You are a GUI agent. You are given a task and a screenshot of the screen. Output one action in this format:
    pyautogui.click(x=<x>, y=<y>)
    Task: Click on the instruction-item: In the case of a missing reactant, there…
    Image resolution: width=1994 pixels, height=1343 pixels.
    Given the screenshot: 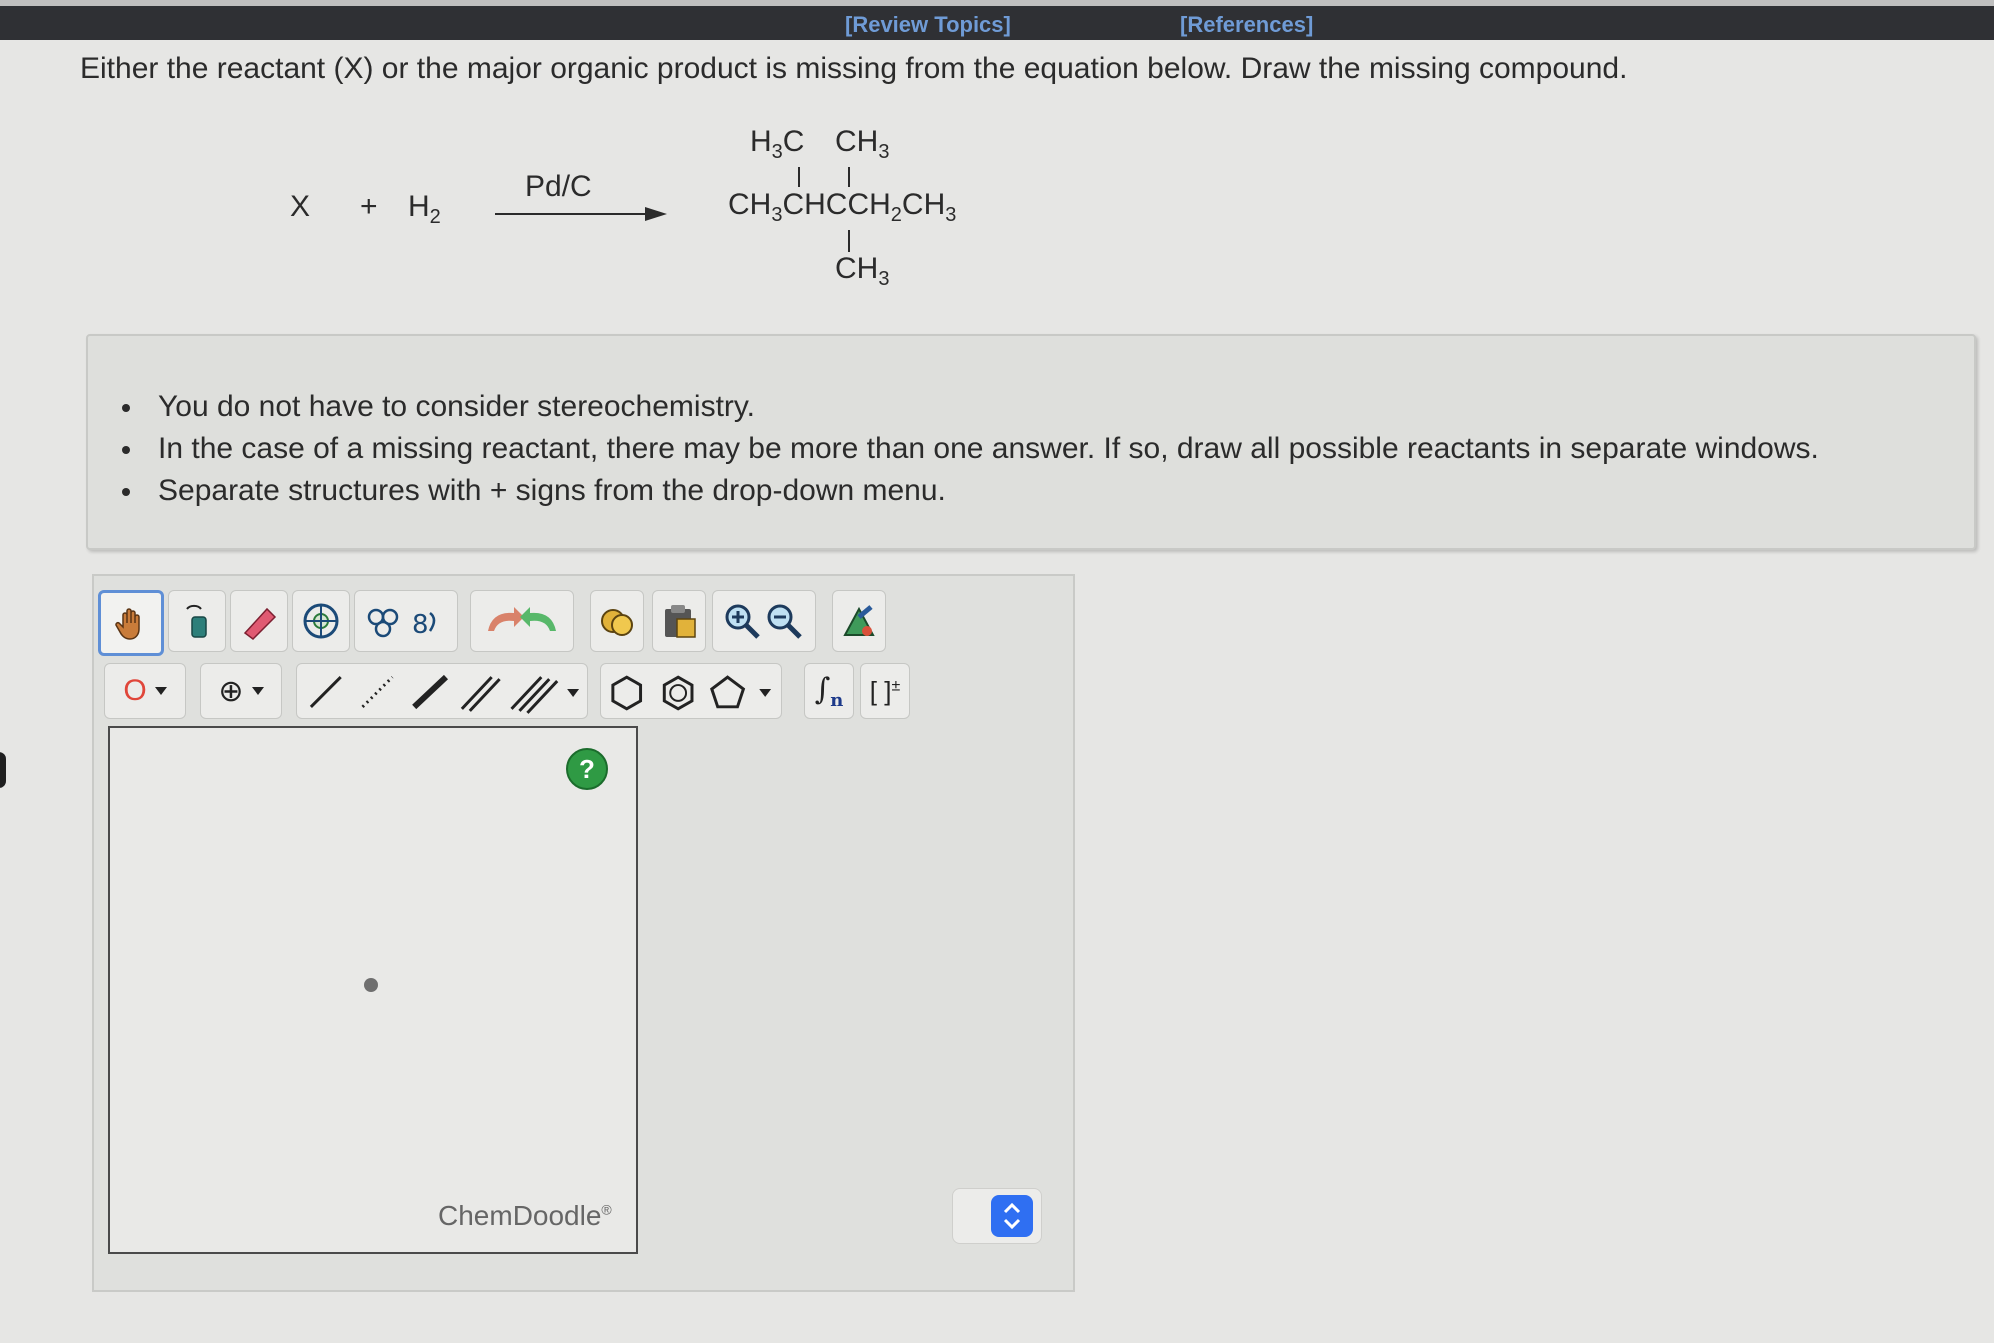 What is the action you would take?
    pyautogui.click(x=970, y=449)
    